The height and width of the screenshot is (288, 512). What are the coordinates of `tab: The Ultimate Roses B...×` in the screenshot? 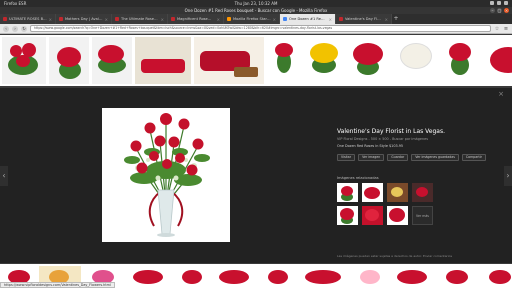 It's located at (140, 19).